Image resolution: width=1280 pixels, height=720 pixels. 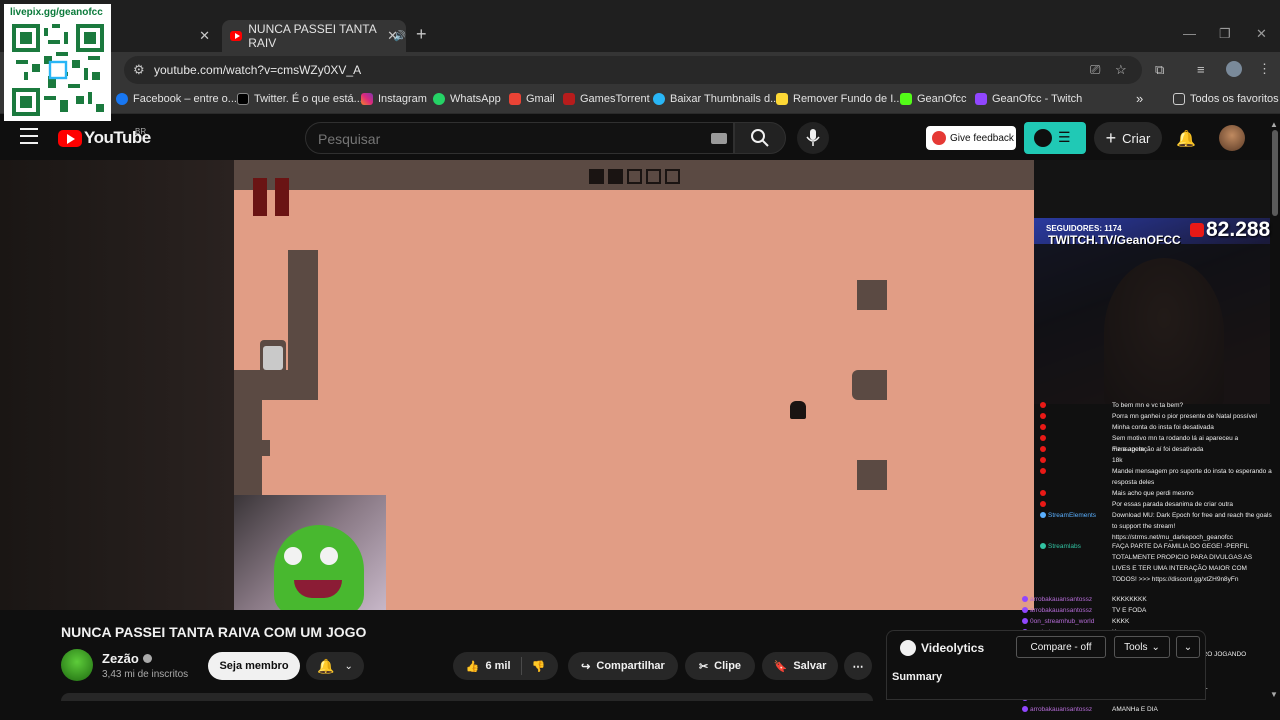 I want to click on give-feedback-button: Give feedback, so click(x=971, y=138).